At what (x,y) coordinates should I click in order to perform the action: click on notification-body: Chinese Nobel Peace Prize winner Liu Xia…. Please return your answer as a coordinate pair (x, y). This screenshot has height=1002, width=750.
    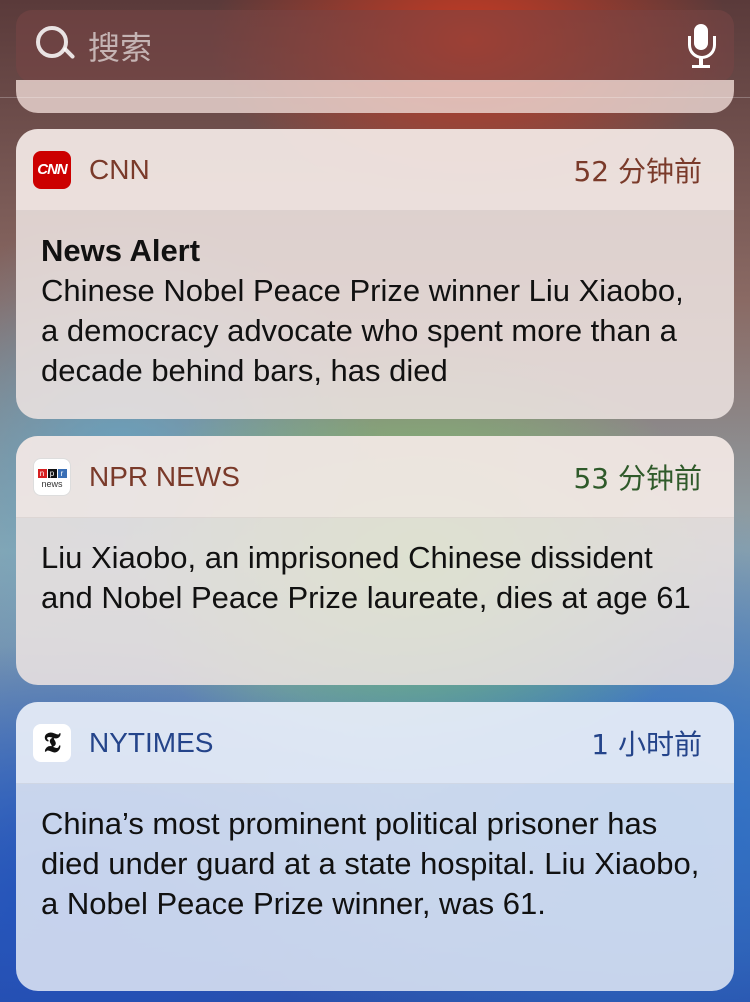
    Looking at the image, I should click on (362, 330).